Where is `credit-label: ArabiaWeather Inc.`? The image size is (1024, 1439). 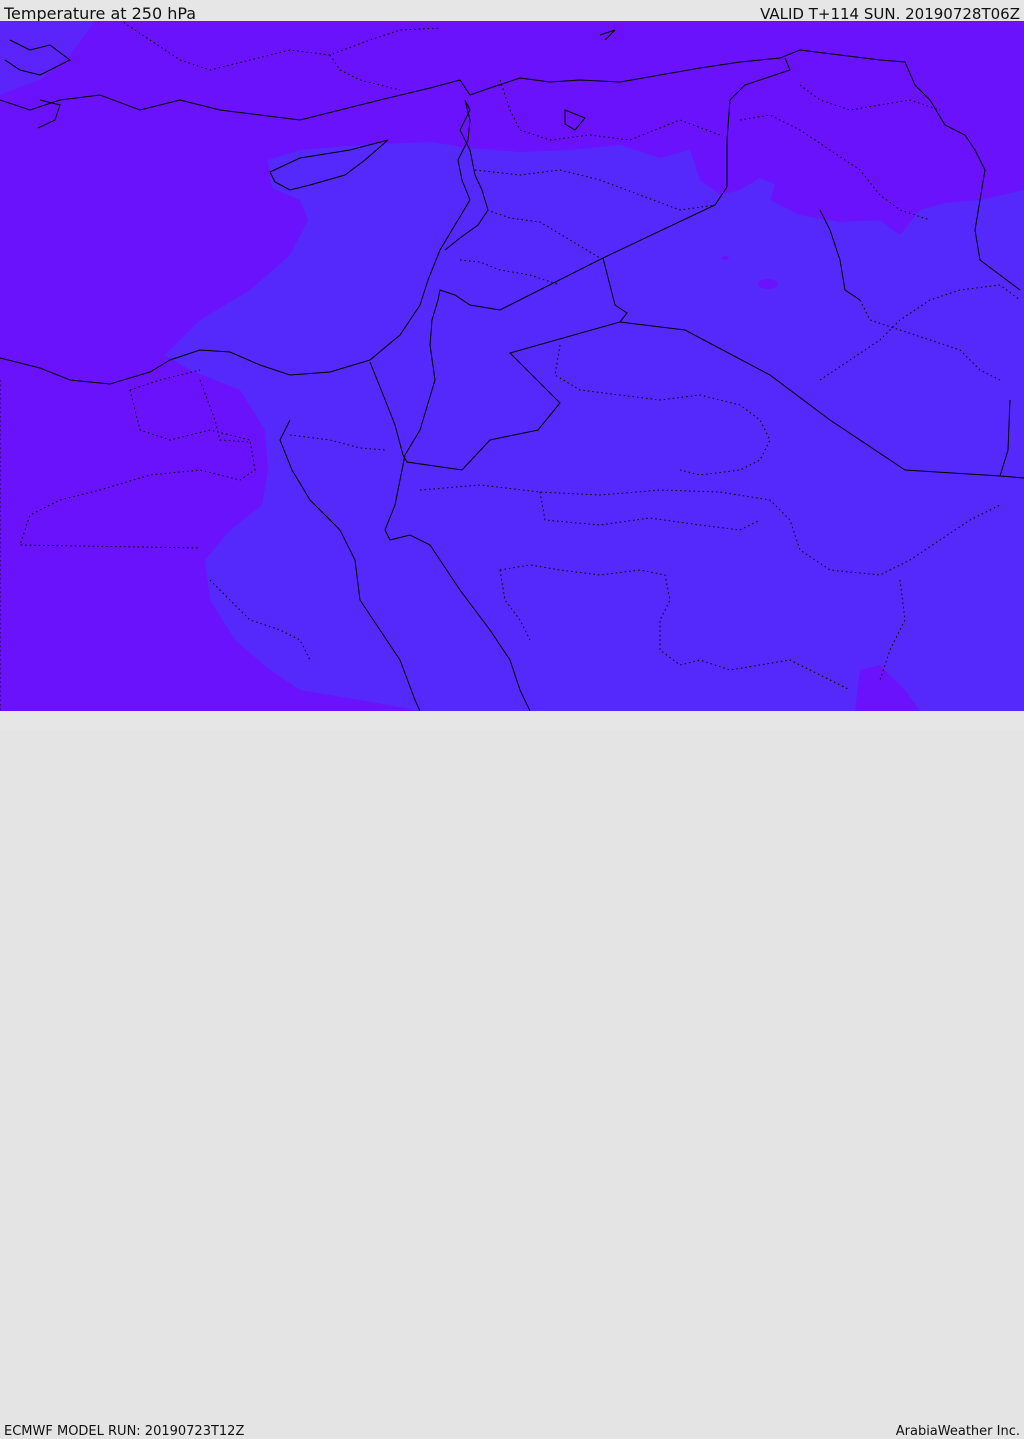 credit-label: ArabiaWeather Inc. is located at coordinates (957, 1431).